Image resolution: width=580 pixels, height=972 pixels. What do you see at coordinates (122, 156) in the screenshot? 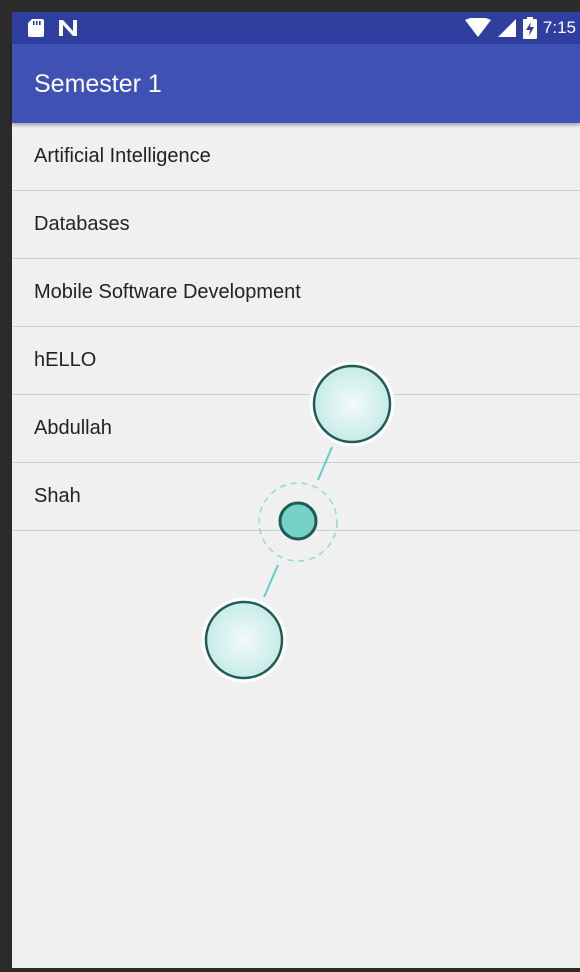
I see `list-item-label: Artificial Intelligence` at bounding box center [122, 156].